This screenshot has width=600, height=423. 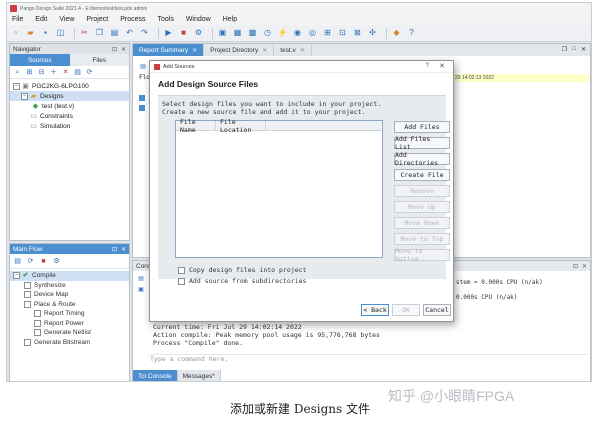 What do you see at coordinates (427, 66) in the screenshot?
I see `help-button: ?` at bounding box center [427, 66].